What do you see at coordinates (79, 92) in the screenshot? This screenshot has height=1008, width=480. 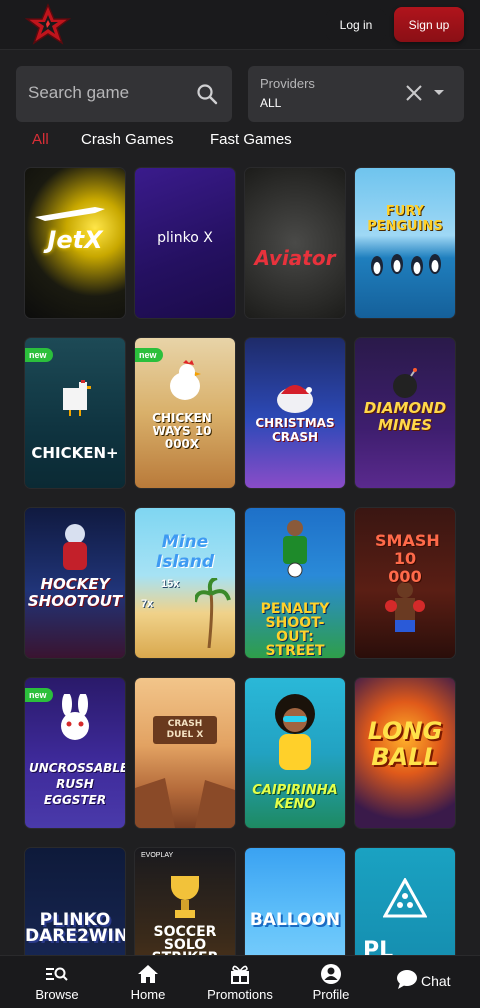 I see `search-placeholder: Search game` at bounding box center [79, 92].